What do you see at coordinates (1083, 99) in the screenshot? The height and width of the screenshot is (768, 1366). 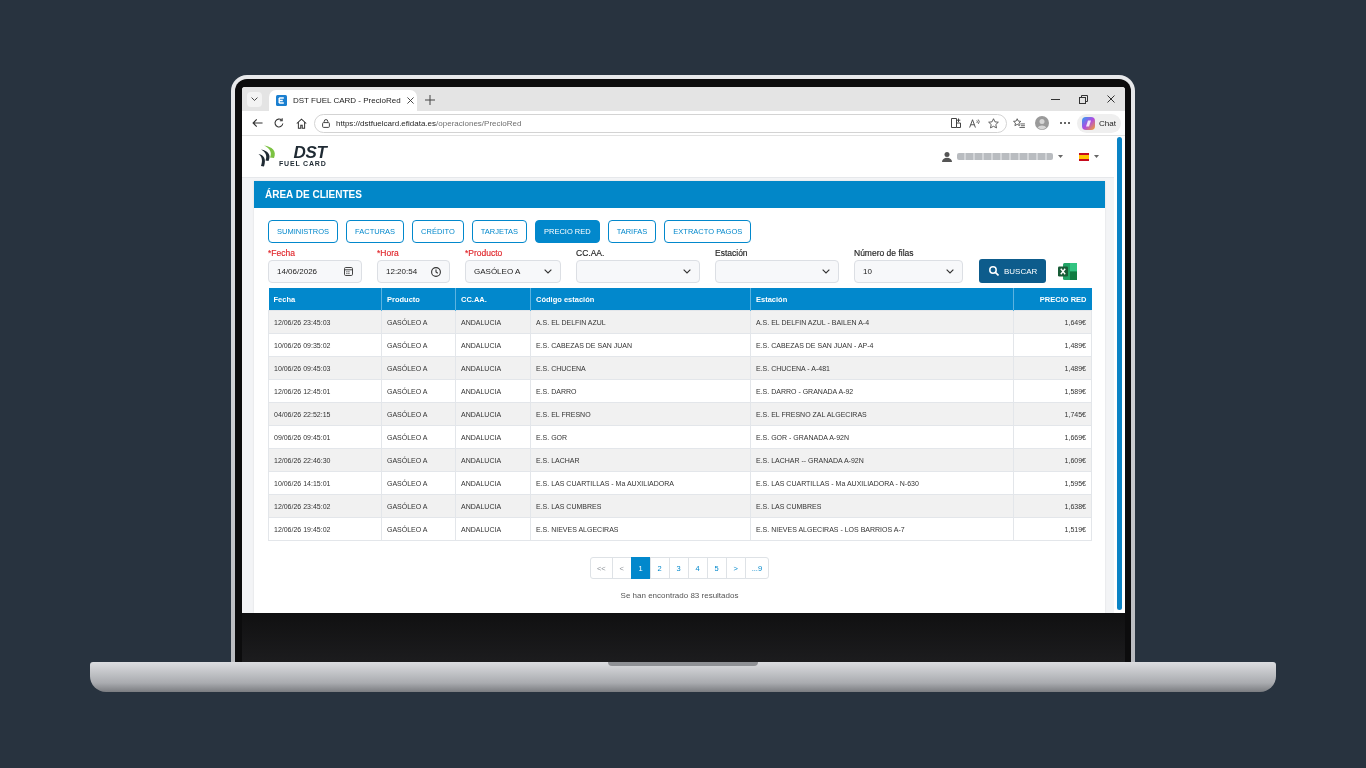 I see `restore-icon` at bounding box center [1083, 99].